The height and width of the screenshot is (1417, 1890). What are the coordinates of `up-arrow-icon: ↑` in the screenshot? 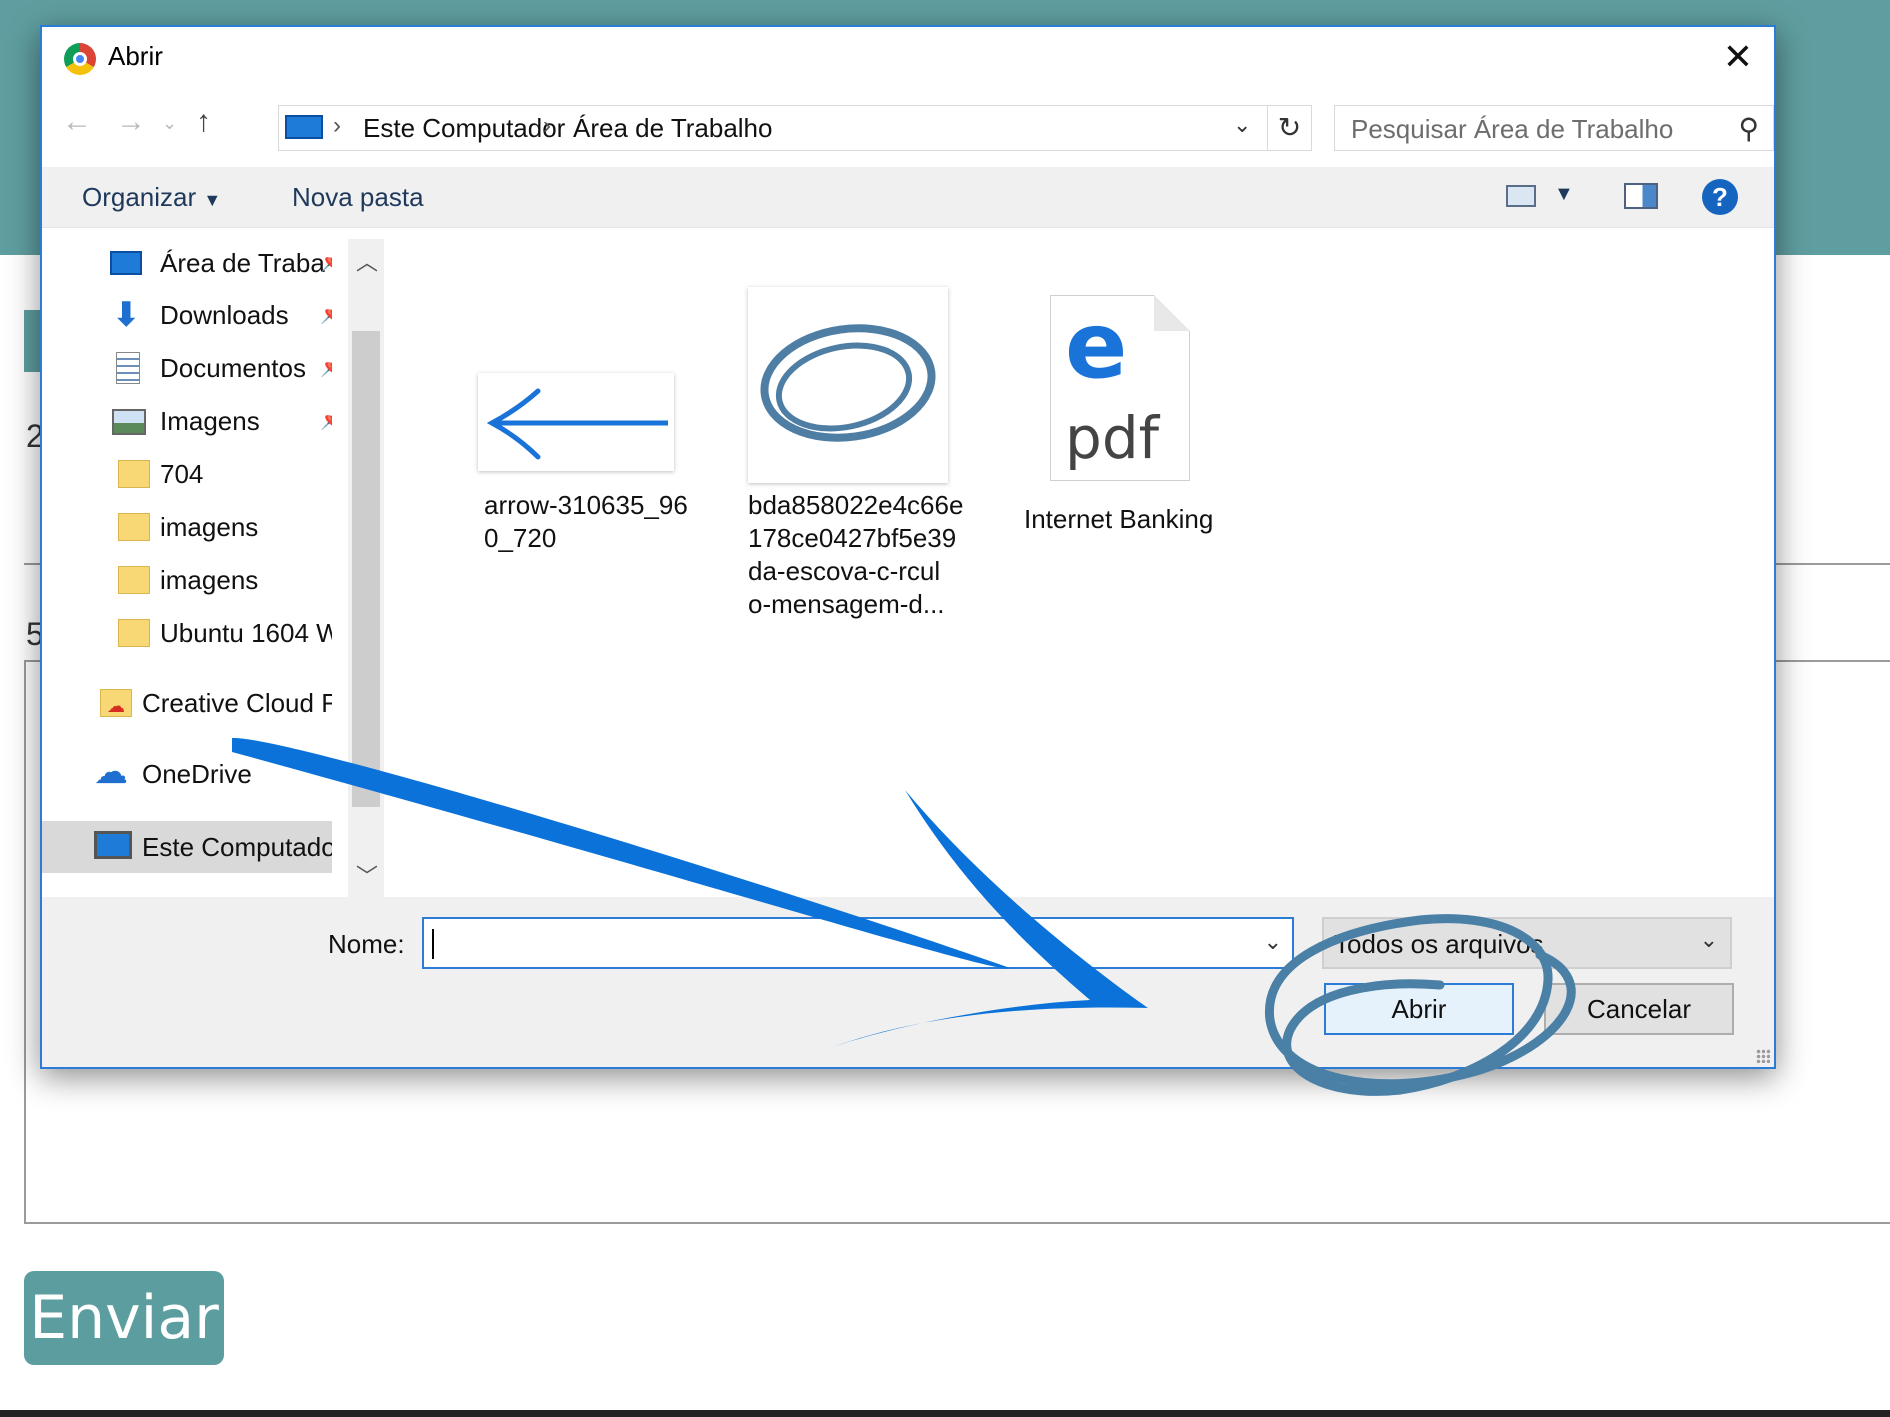 It's located at (203, 122).